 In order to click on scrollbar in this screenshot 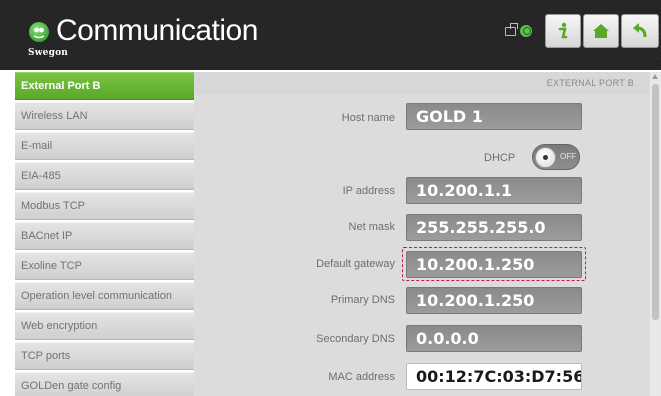, I will do `click(655, 234)`.